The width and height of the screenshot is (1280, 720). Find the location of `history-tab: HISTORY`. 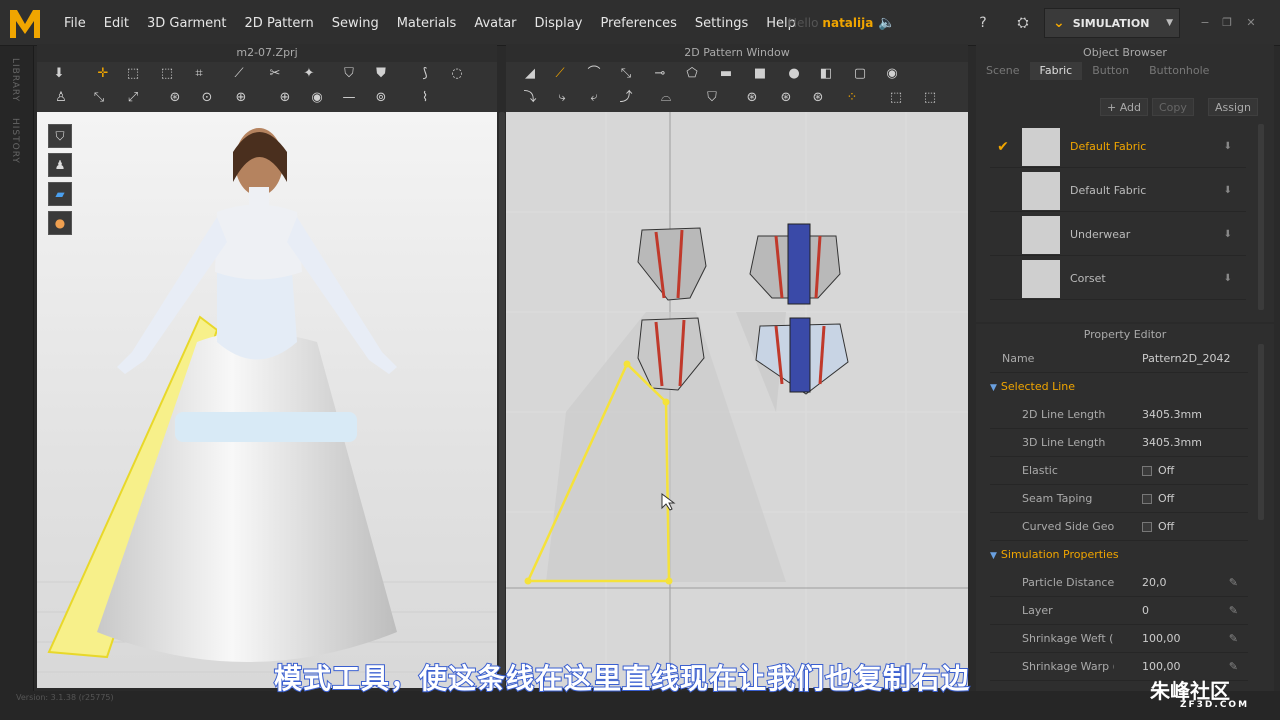

history-tab: HISTORY is located at coordinates (15, 141).